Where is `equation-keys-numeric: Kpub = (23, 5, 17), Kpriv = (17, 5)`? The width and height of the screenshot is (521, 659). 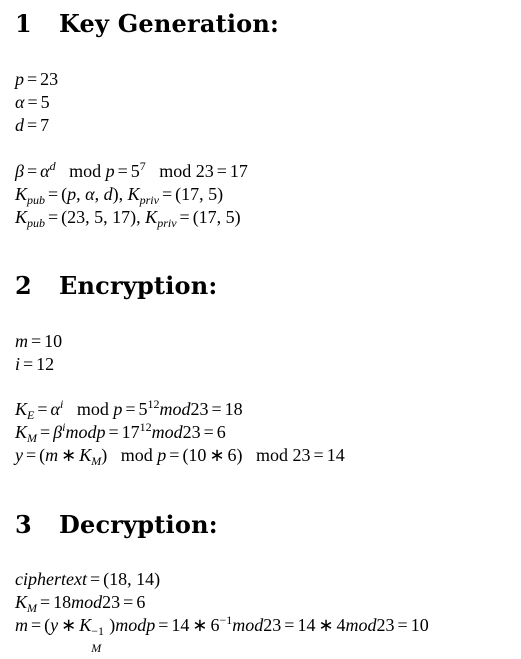 equation-keys-numeric: Kpub = (23, 5, 17), Kpriv = (17, 5) is located at coordinates (128, 218).